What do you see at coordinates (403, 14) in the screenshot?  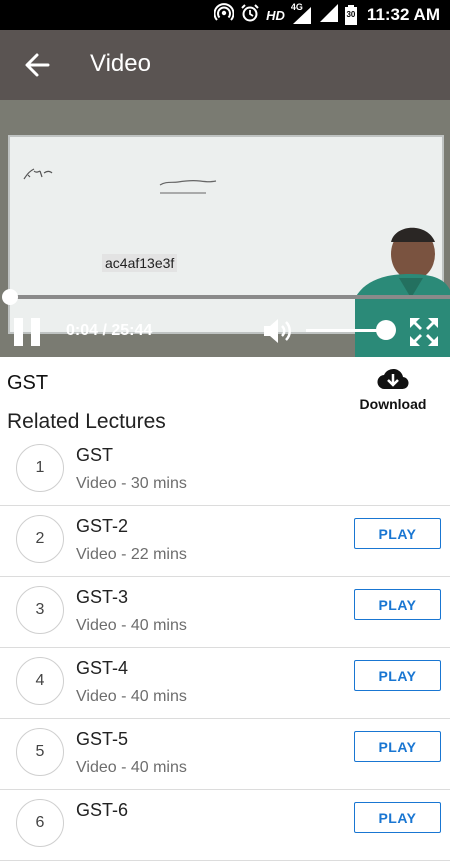 I see `clock: 11:32 AM` at bounding box center [403, 14].